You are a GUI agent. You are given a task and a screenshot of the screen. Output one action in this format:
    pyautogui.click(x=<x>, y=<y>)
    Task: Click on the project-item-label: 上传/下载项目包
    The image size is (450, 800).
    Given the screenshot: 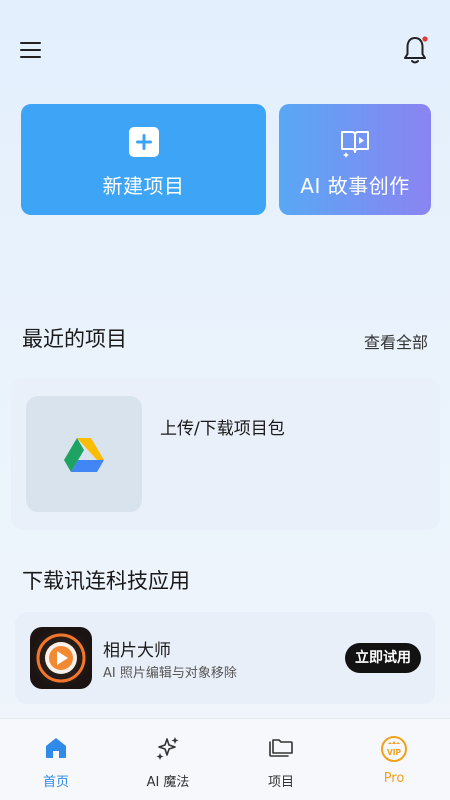 What is the action you would take?
    pyautogui.click(x=222, y=429)
    